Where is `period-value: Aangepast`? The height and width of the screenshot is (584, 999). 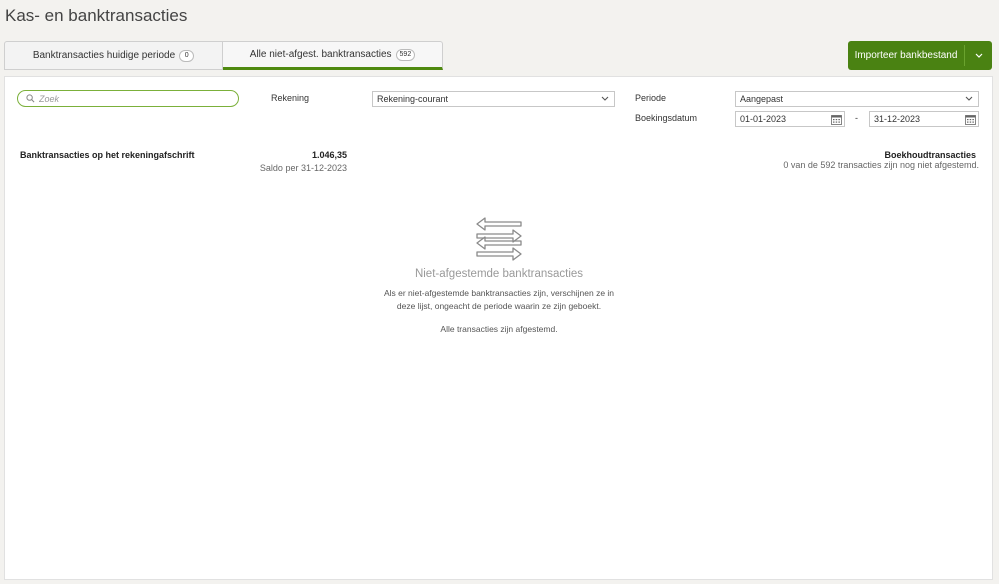 period-value: Aangepast is located at coordinates (762, 99).